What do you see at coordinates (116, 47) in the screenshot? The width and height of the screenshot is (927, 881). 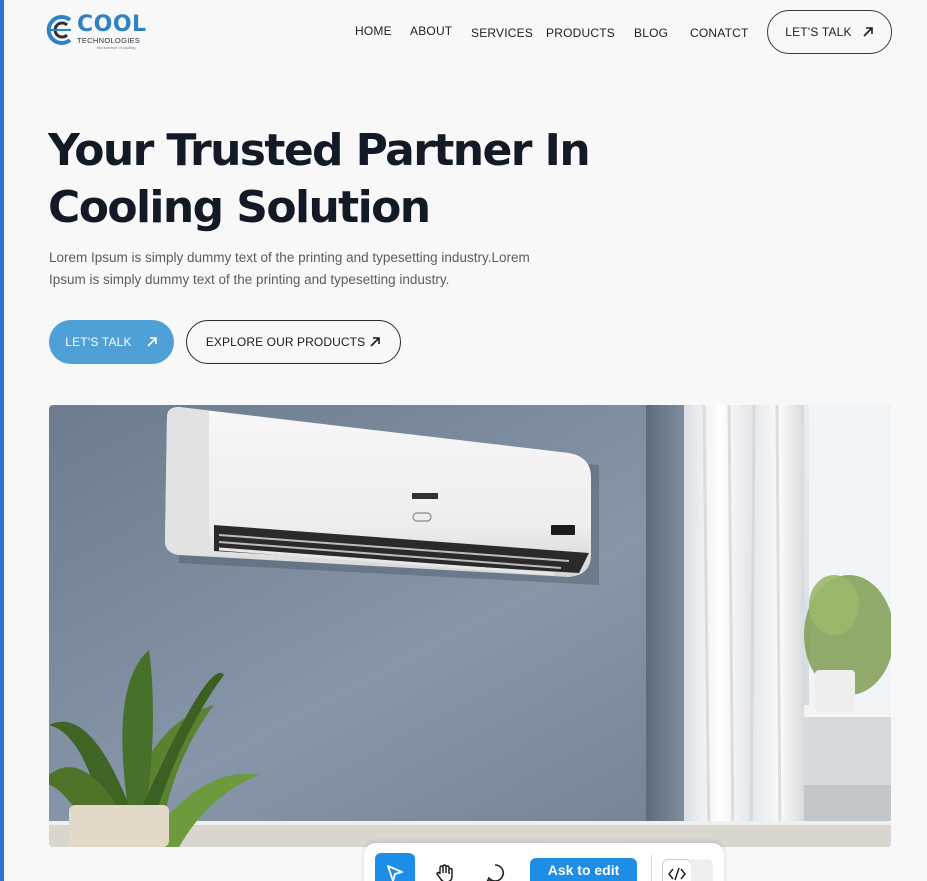 I see `brand-tagline: the science of cooling` at bounding box center [116, 47].